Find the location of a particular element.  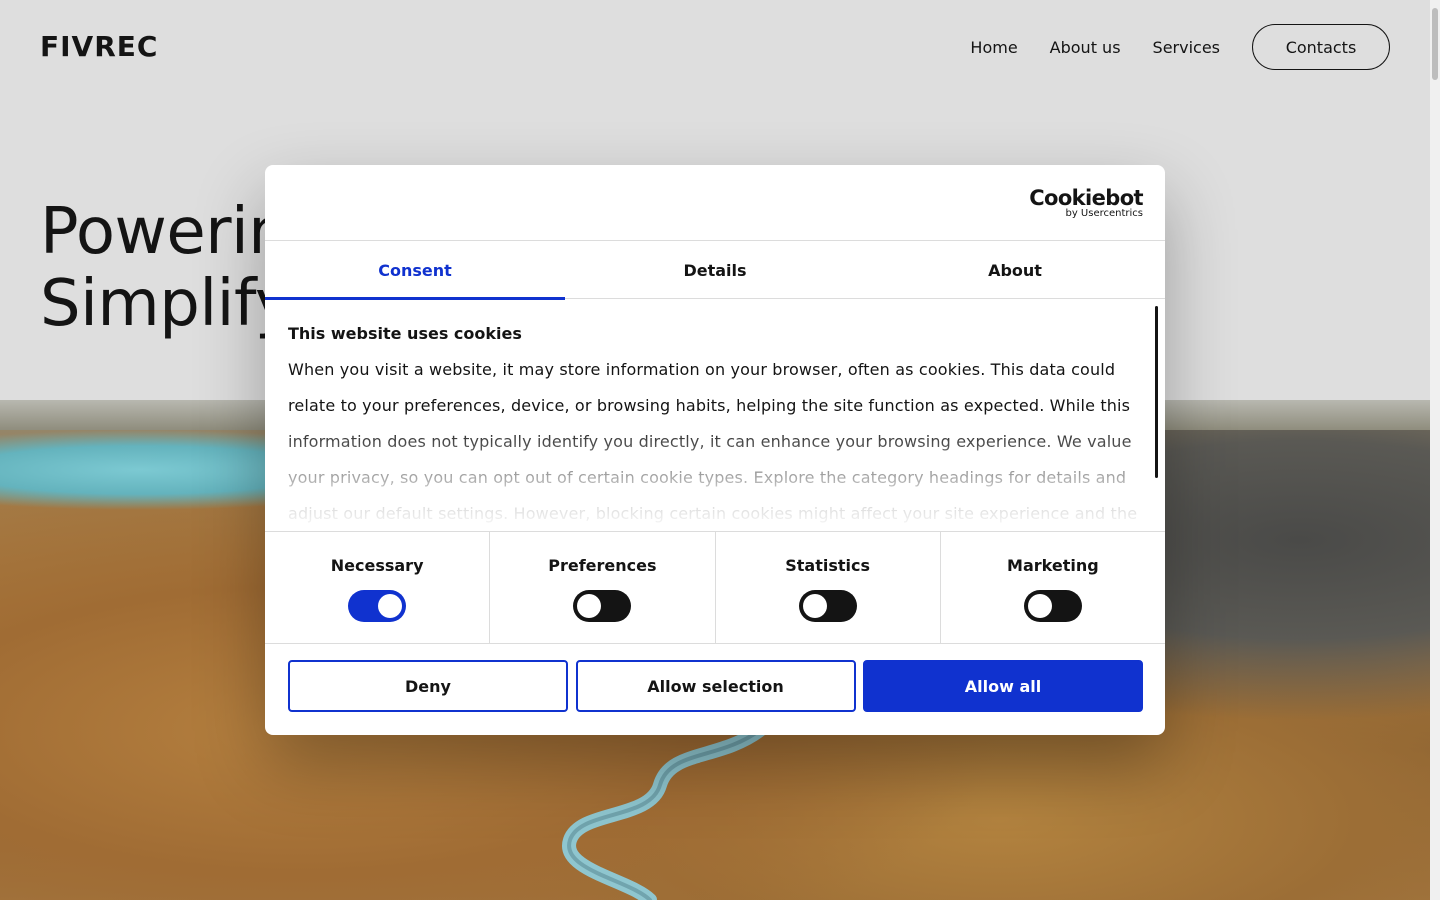

tab-details: Details is located at coordinates (715, 270).